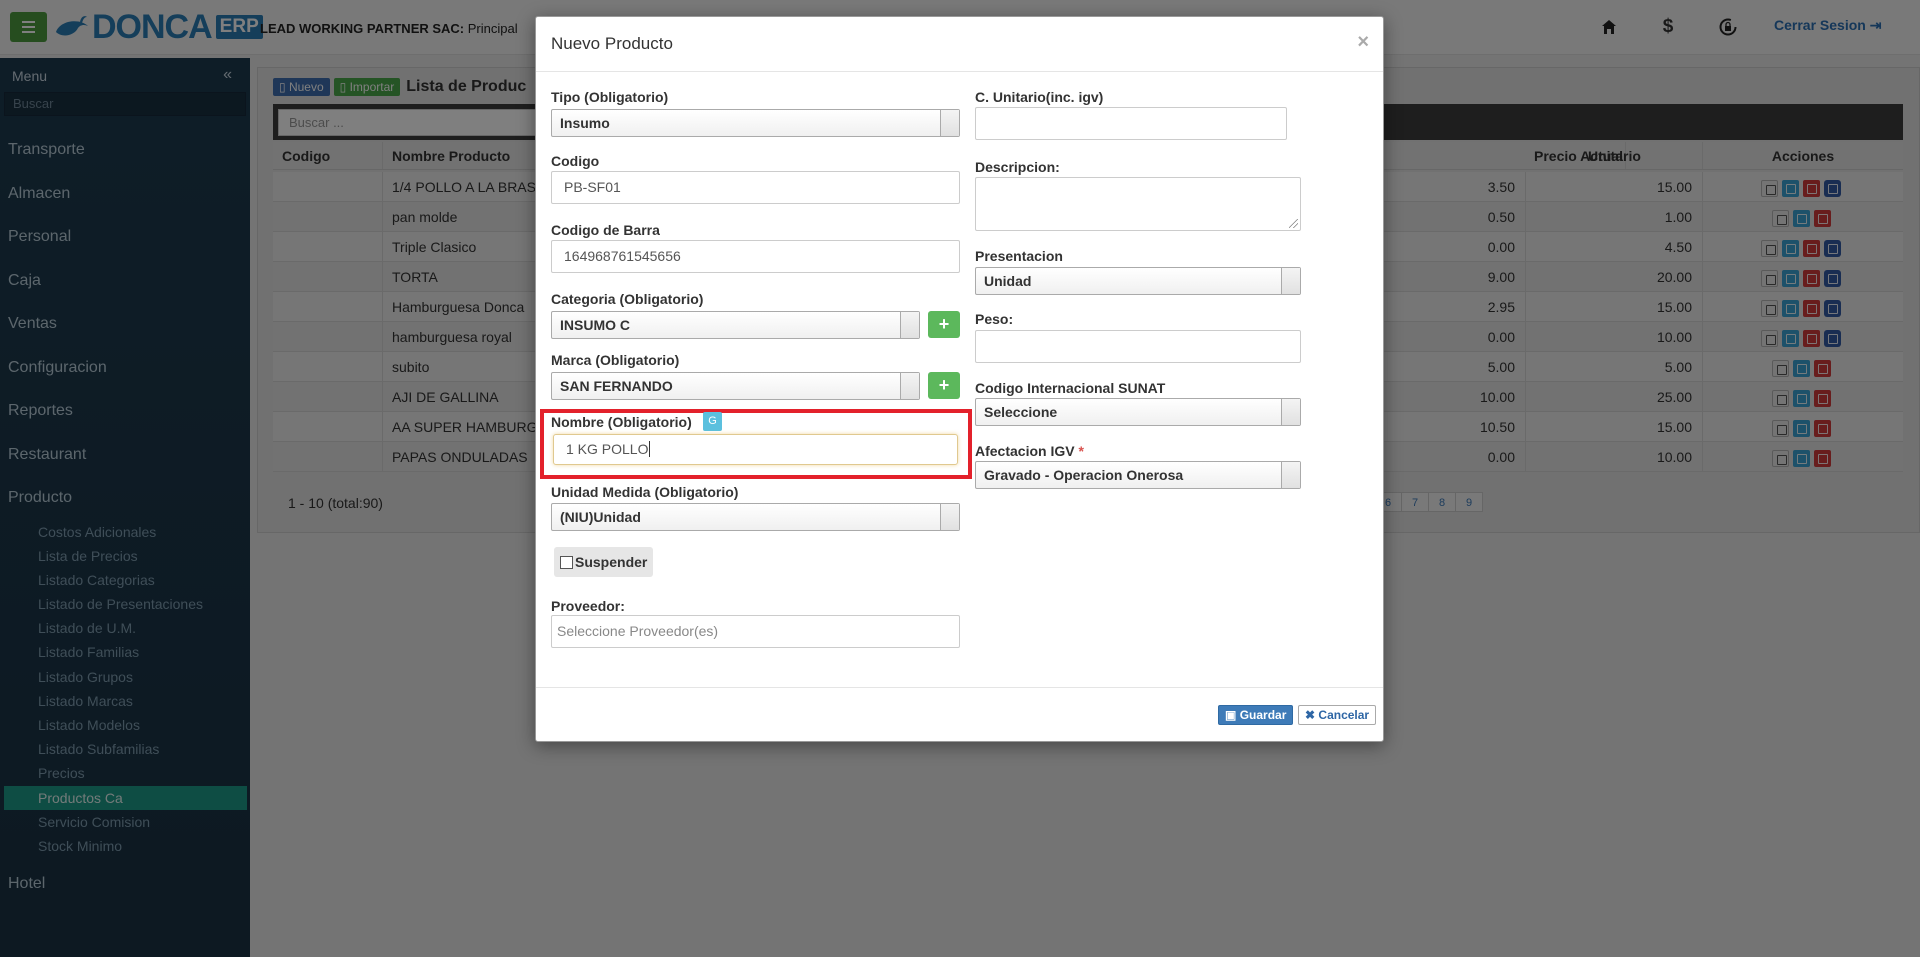 The width and height of the screenshot is (1920, 957). What do you see at coordinates (650, 449) in the screenshot?
I see `text-cursor` at bounding box center [650, 449].